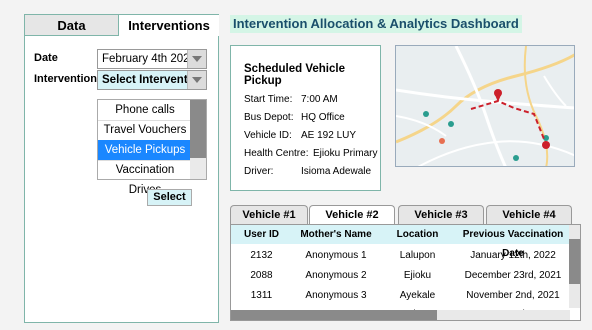 This screenshot has width=592, height=330. I want to click on table-cell: Anonymous 1, so click(336, 255).